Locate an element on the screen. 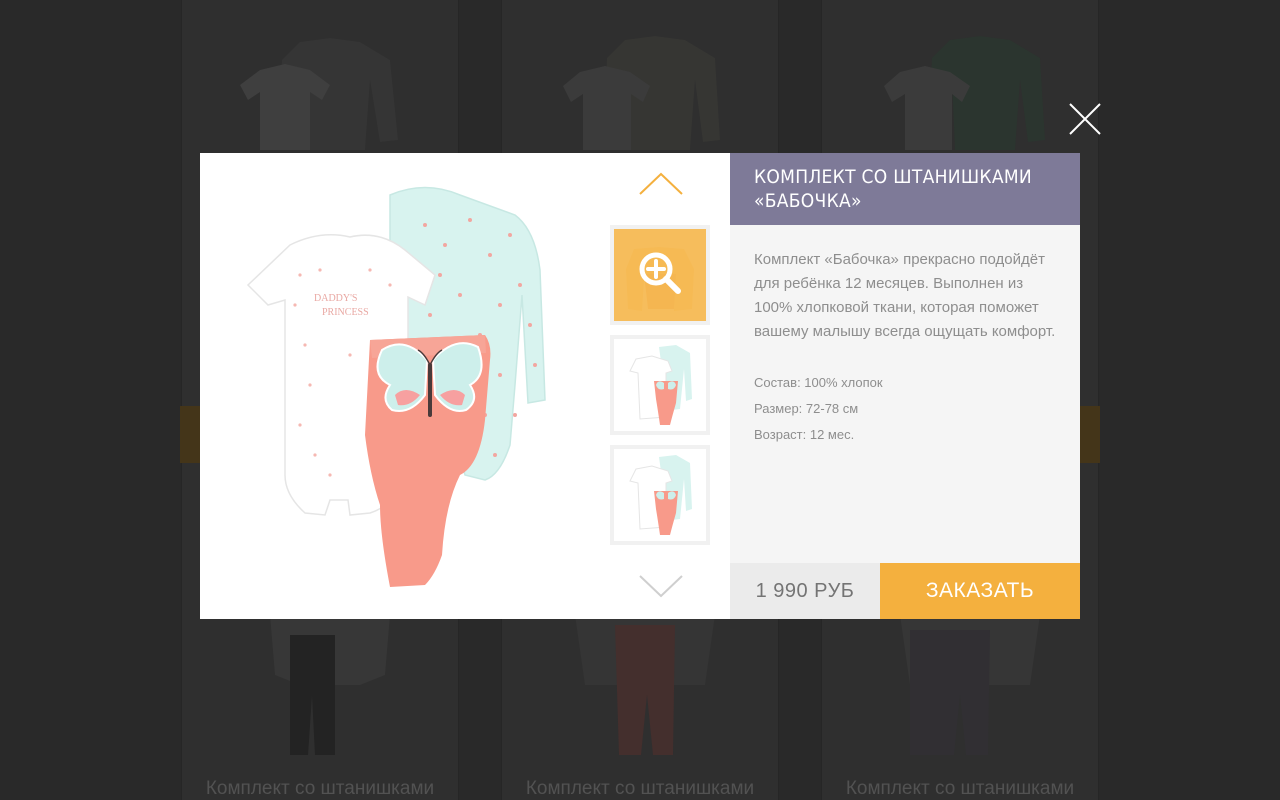 The height and width of the screenshot is (800, 1280). spec-size: Размер: 72-78 см is located at coordinates (806, 408).